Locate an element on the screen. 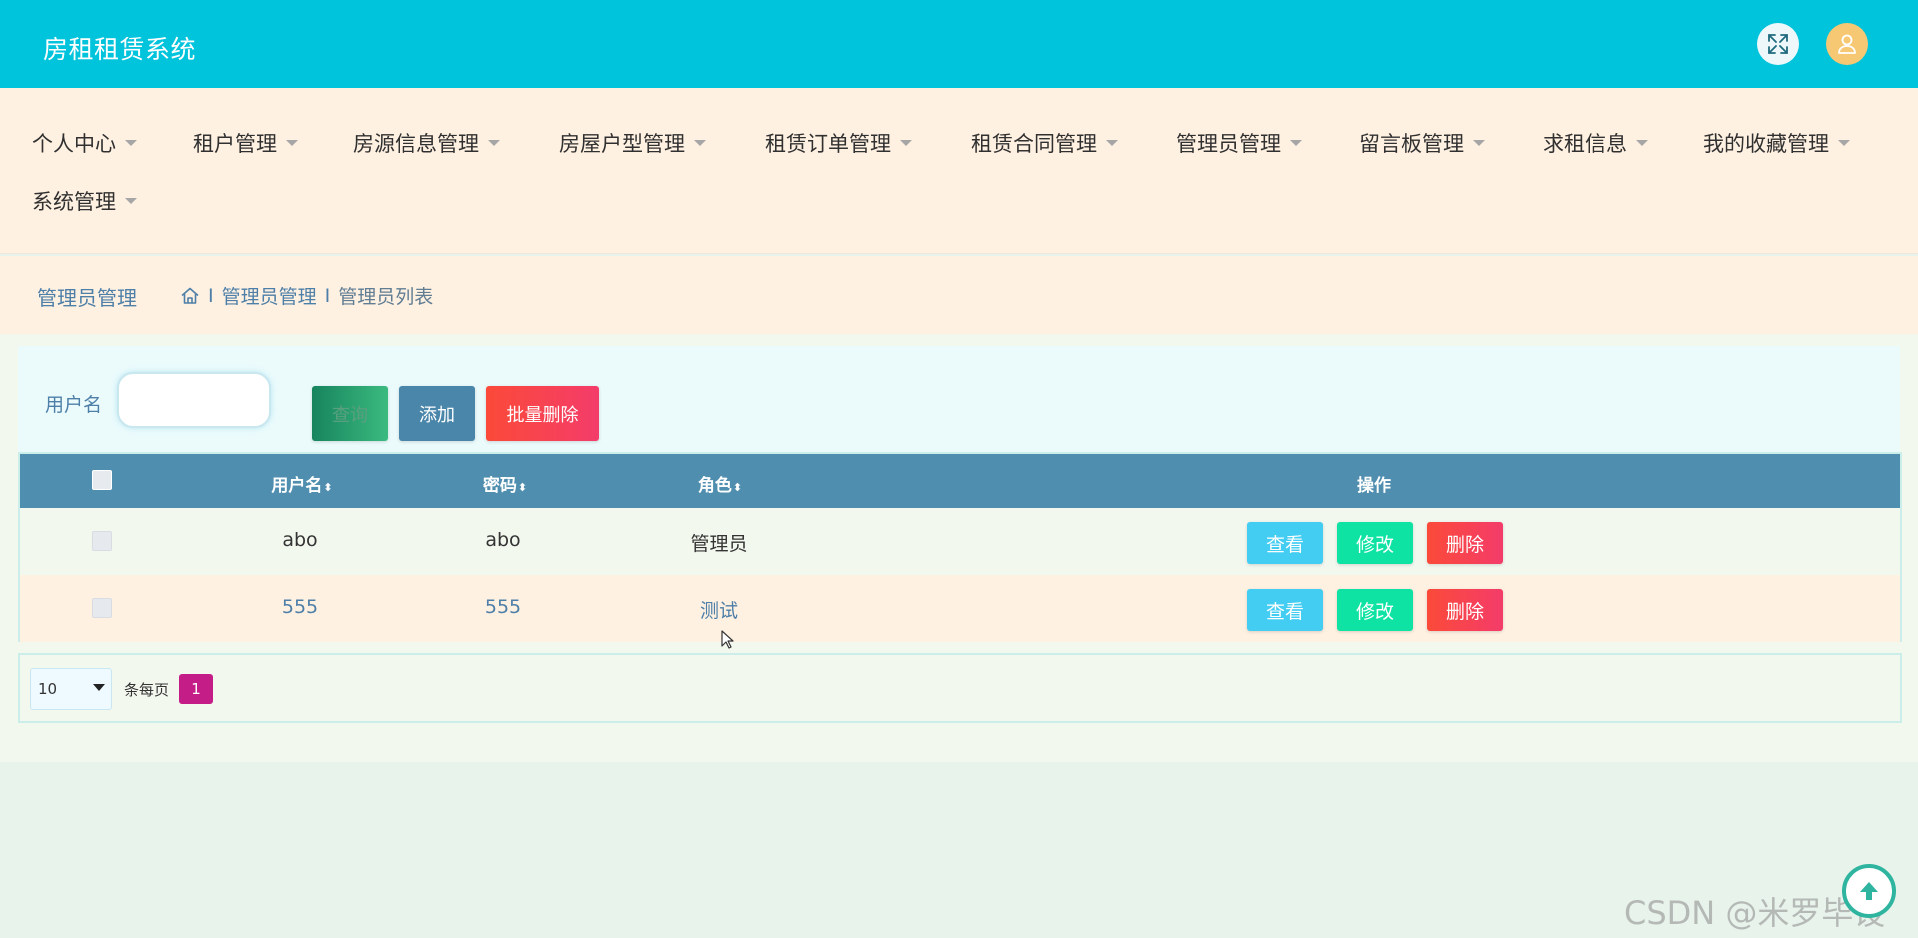 The image size is (1918, 938). breadcrumb-bar: 管理员管理 I 管理员管理 I 管理员列表 is located at coordinates (959, 295).